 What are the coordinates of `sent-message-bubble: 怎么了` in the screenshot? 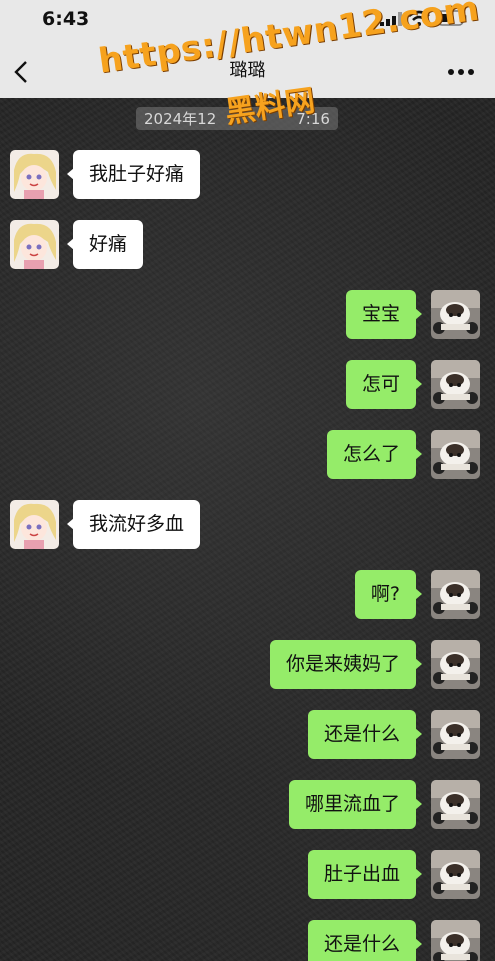 It's located at (374, 454).